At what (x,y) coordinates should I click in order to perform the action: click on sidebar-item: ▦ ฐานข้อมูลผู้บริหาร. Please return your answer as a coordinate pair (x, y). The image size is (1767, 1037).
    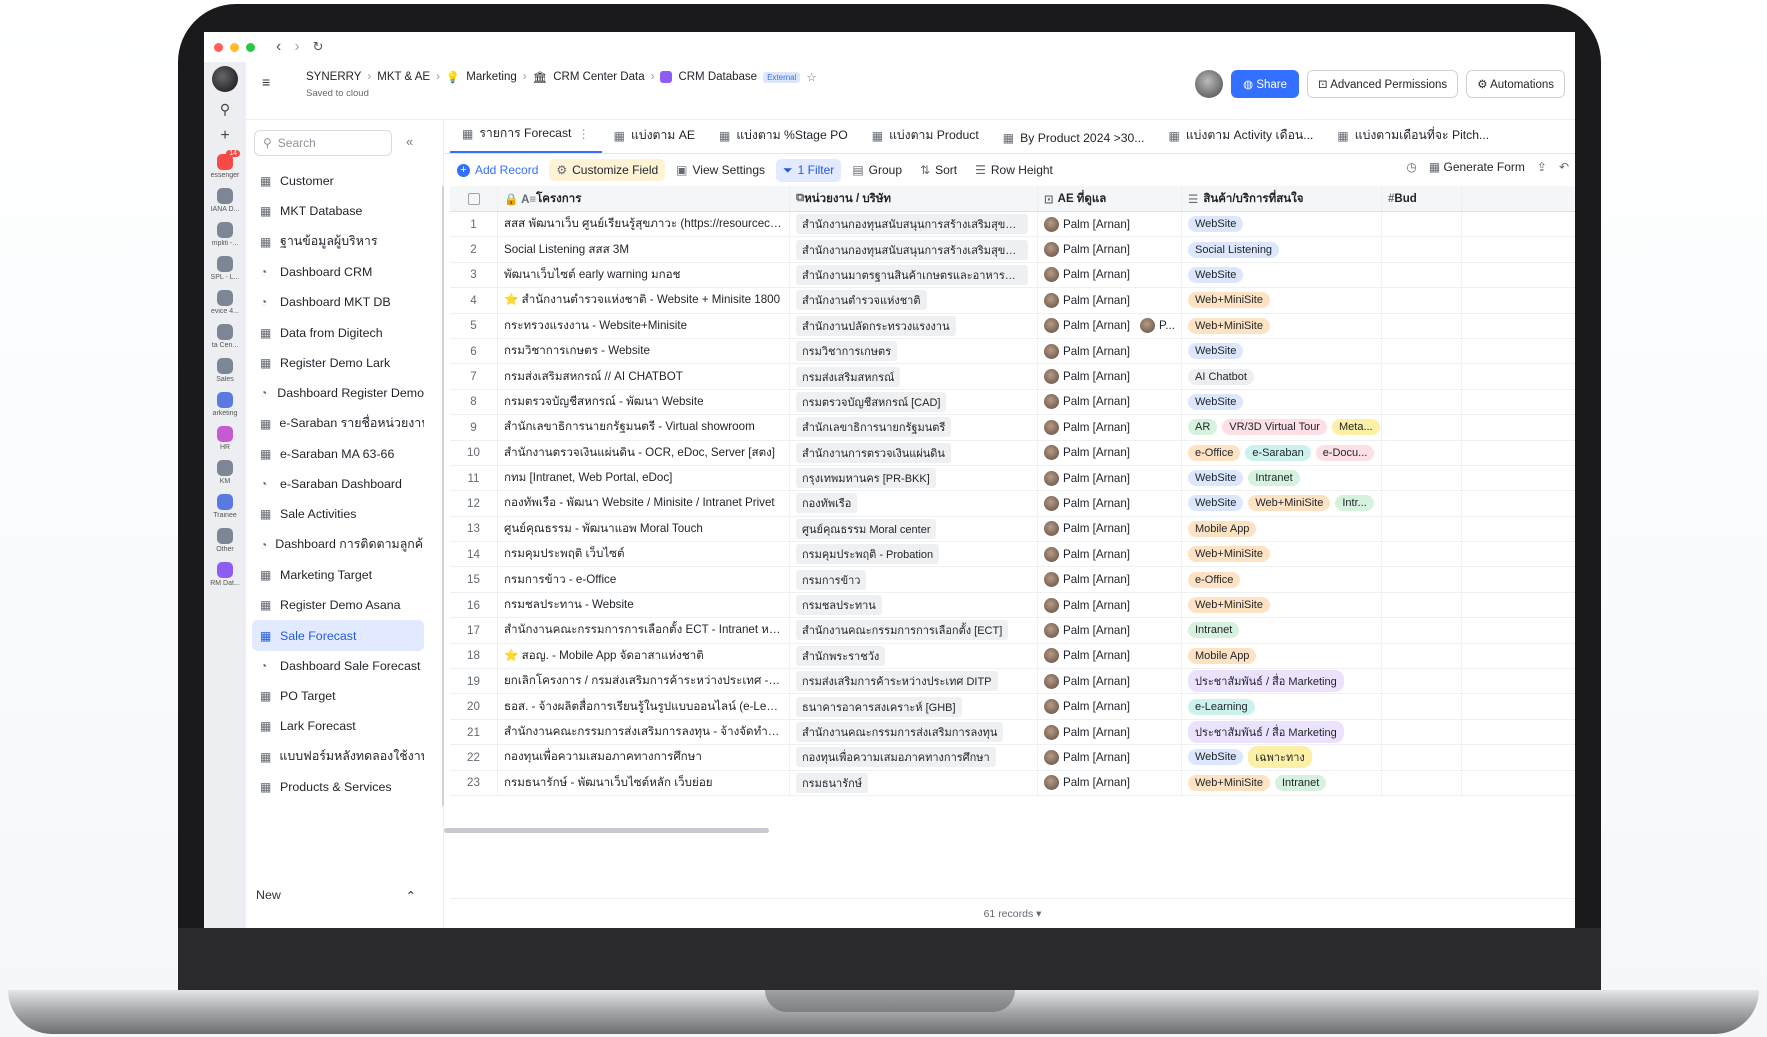
    Looking at the image, I should click on (338, 242).